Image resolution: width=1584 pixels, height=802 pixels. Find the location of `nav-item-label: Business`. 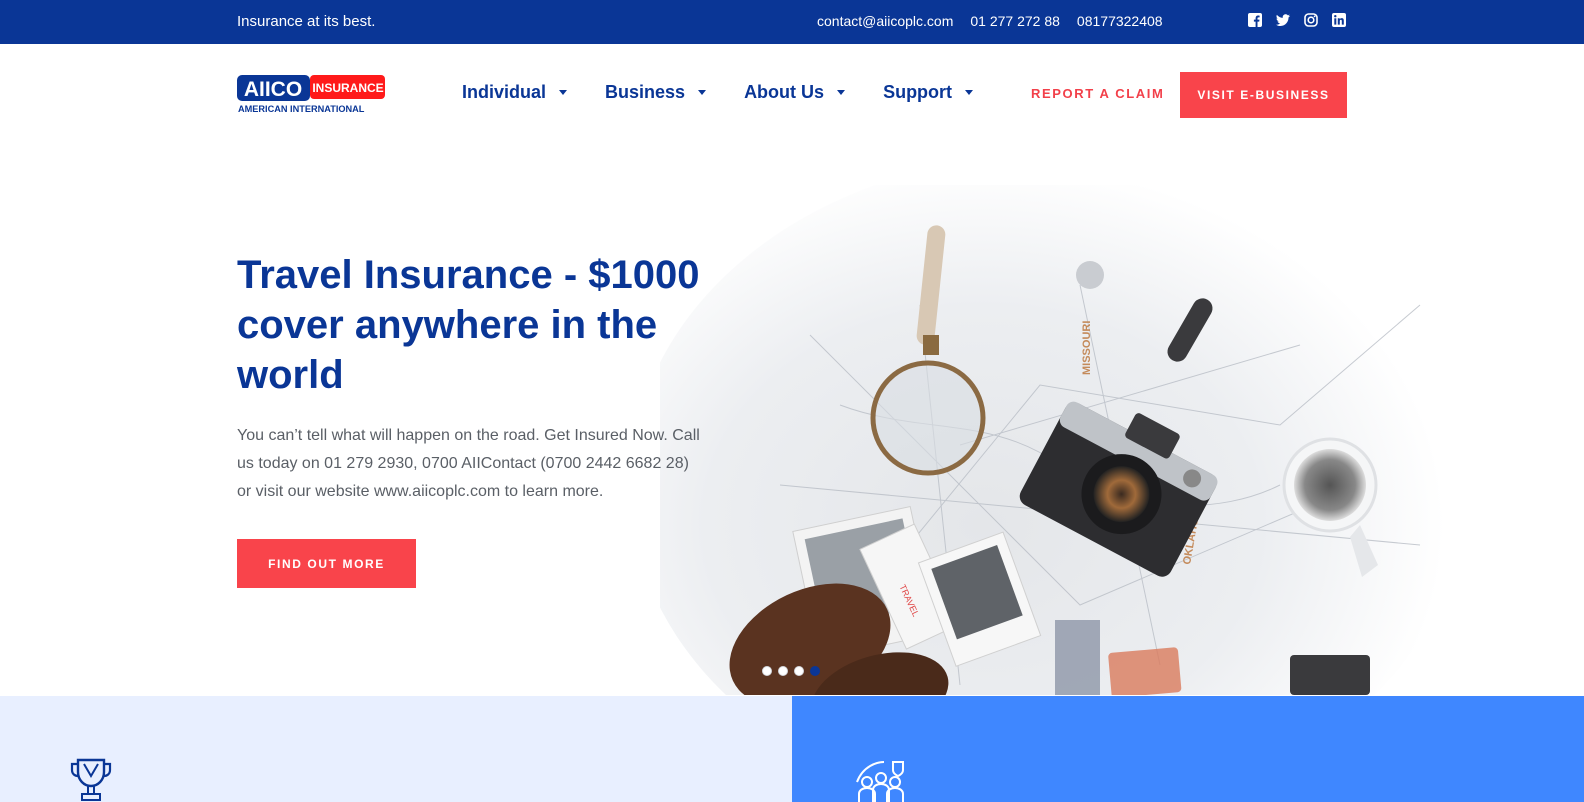

nav-item-label: Business is located at coordinates (645, 92).